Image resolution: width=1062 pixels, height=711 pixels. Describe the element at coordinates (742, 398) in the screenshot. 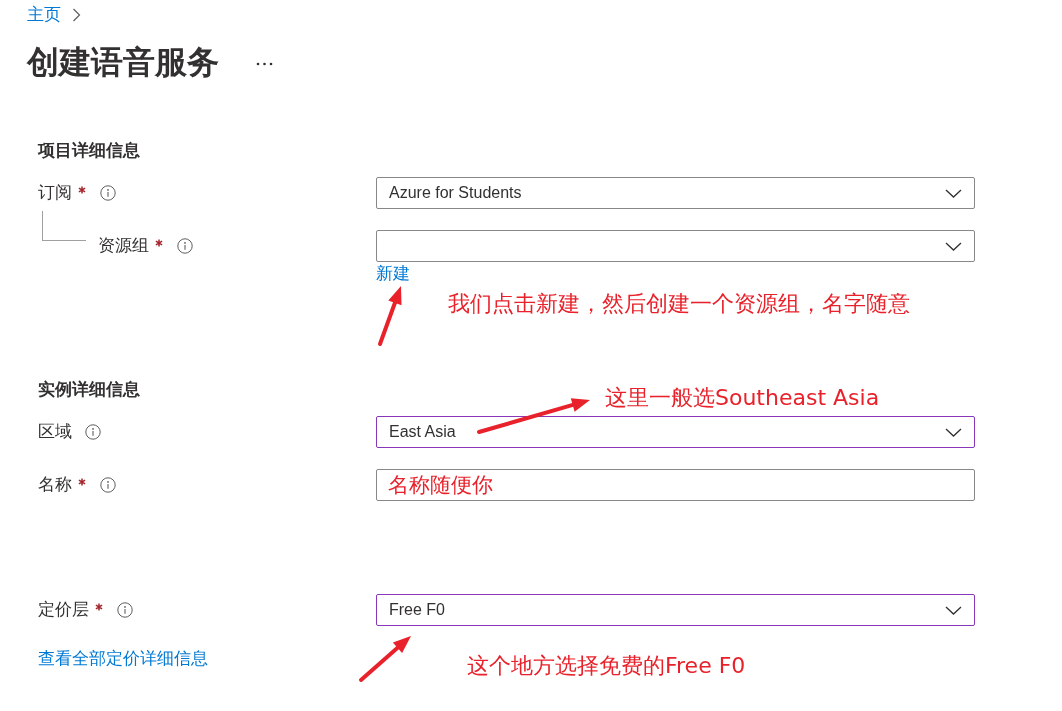

I see `annotation-note: 这里一般选Southeast Asia` at that location.